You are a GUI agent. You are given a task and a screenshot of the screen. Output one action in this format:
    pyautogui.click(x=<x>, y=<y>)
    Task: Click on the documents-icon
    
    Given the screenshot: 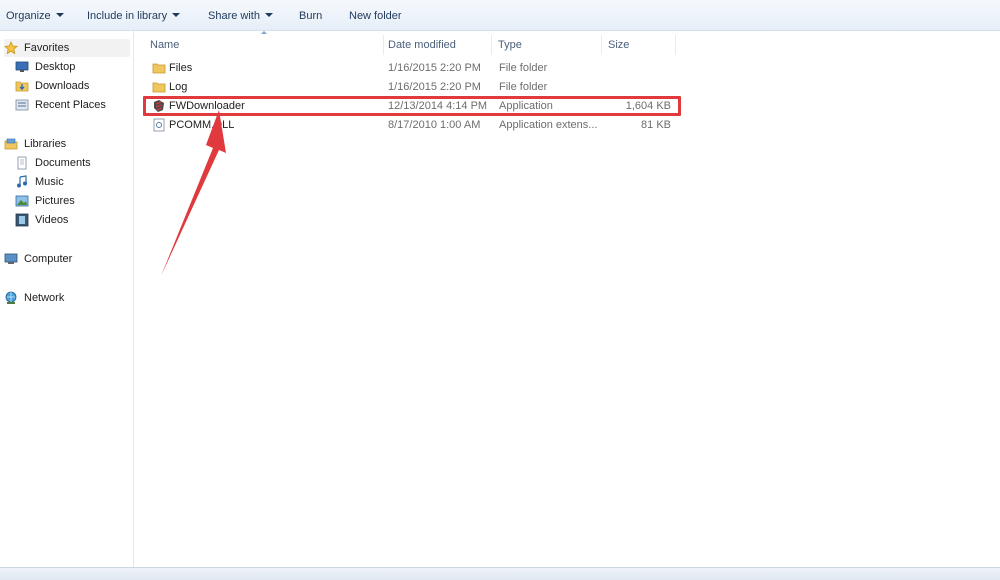 What is the action you would take?
    pyautogui.click(x=22, y=163)
    